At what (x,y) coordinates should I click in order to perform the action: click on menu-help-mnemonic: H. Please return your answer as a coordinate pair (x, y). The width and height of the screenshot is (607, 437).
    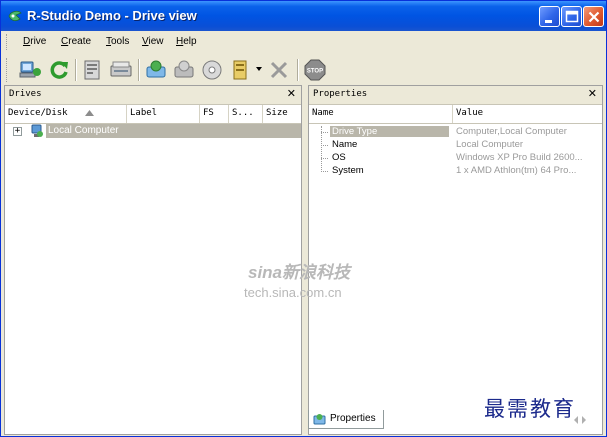
    Looking at the image, I should click on (180, 41).